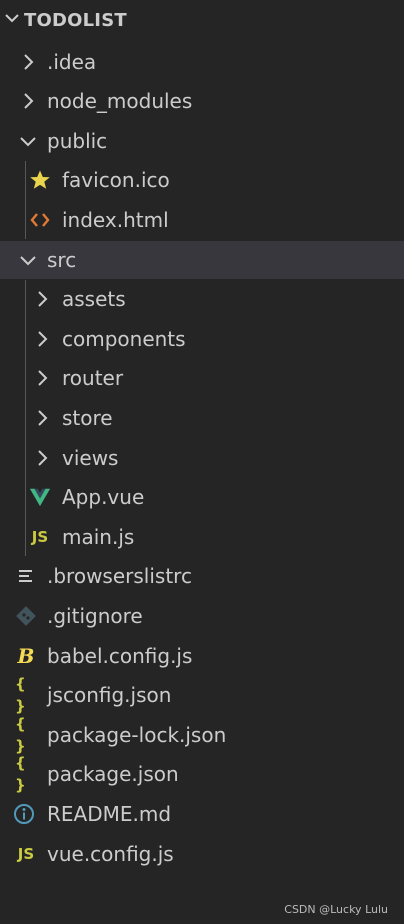 The image size is (404, 924). I want to click on tree-file-app-vue: App.vue, so click(202, 497).